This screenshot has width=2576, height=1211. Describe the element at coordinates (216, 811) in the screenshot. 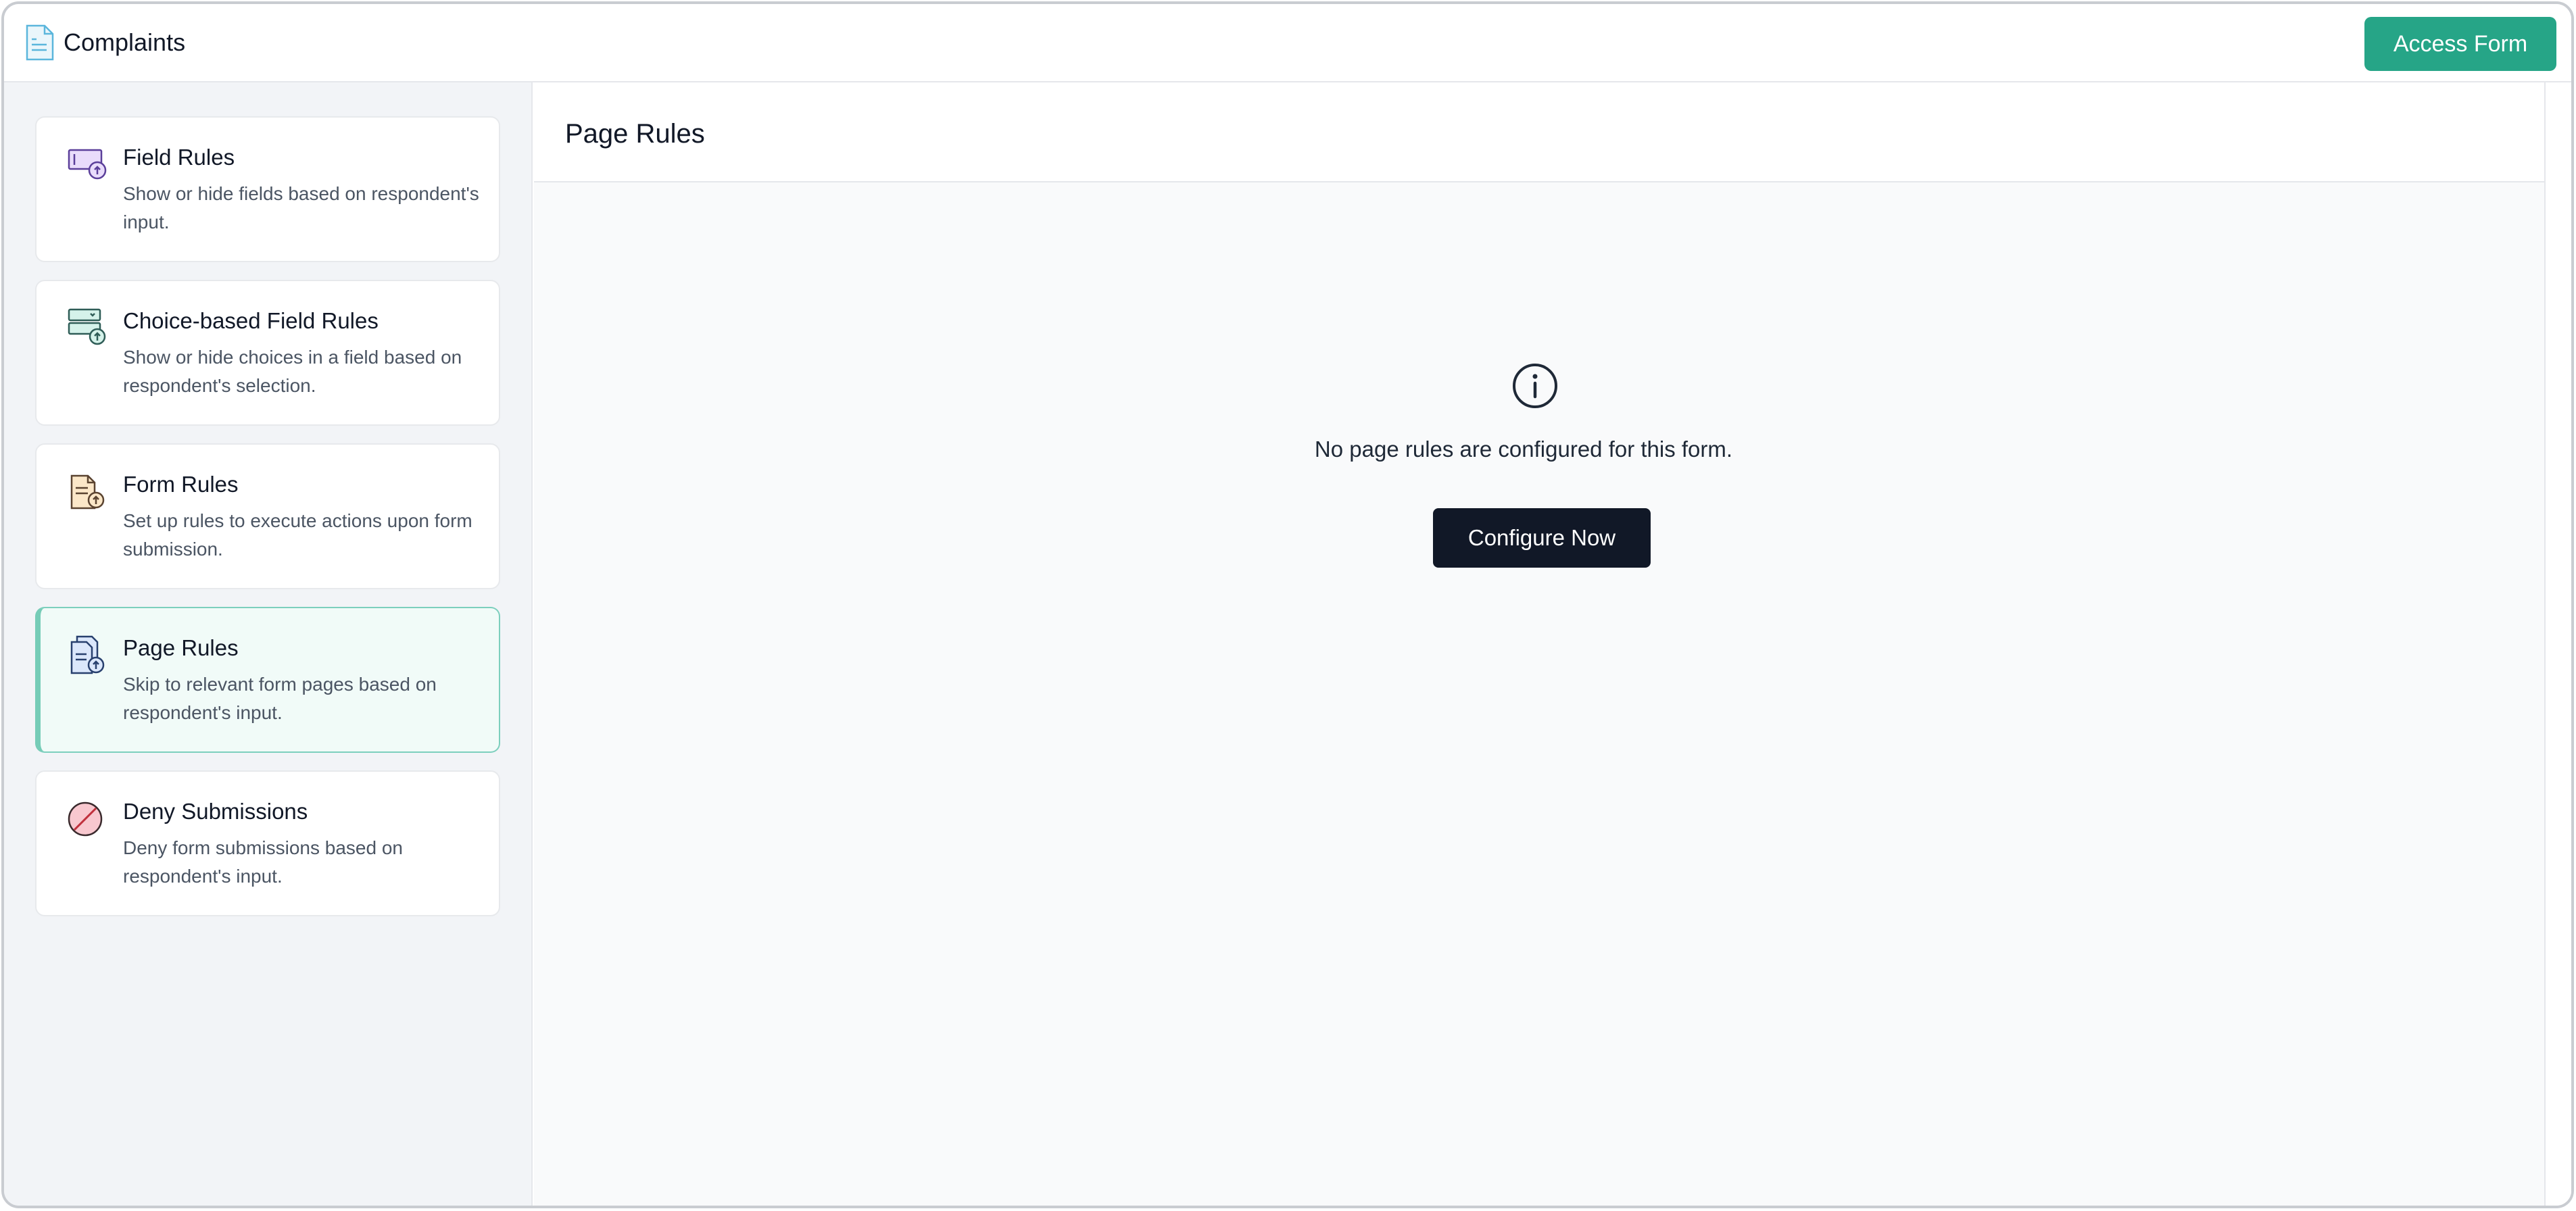

I see `card-title: Deny Submissions` at that location.